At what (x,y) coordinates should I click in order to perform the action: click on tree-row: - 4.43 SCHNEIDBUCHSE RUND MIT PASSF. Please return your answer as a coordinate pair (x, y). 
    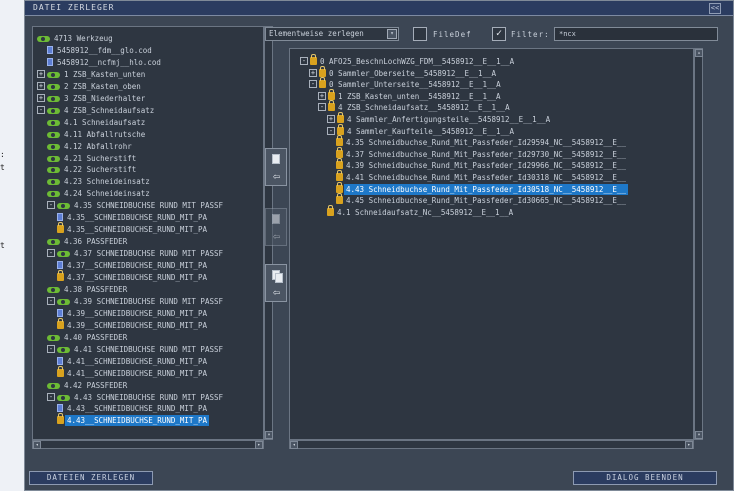
    Looking at the image, I should click on (136, 397).